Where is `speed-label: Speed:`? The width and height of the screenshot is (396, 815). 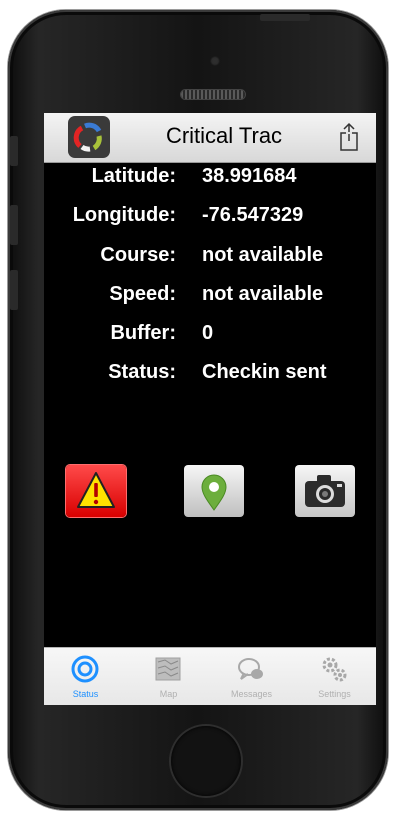
speed-label: Speed: is located at coordinates (142, 294).